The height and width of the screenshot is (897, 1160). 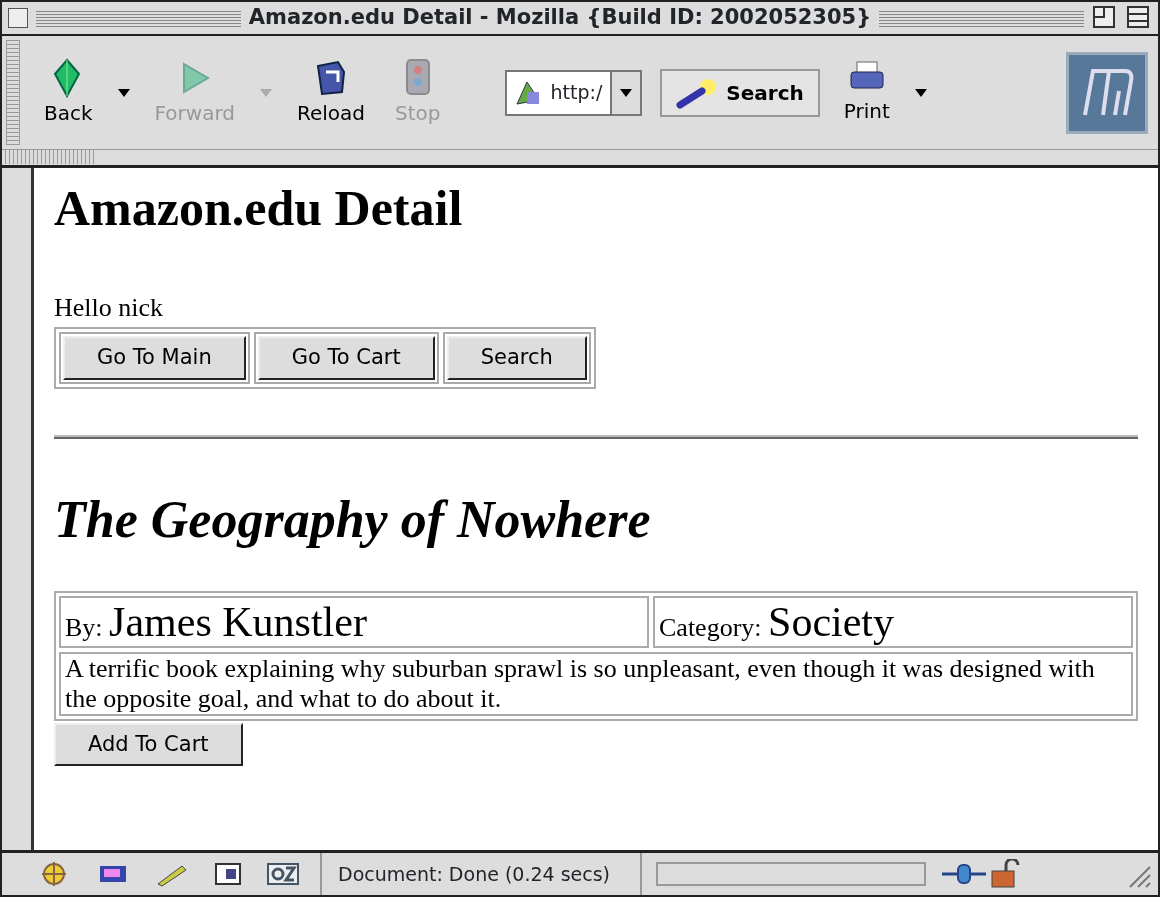 What do you see at coordinates (866, 92) in the screenshot?
I see `print-button: Print` at bounding box center [866, 92].